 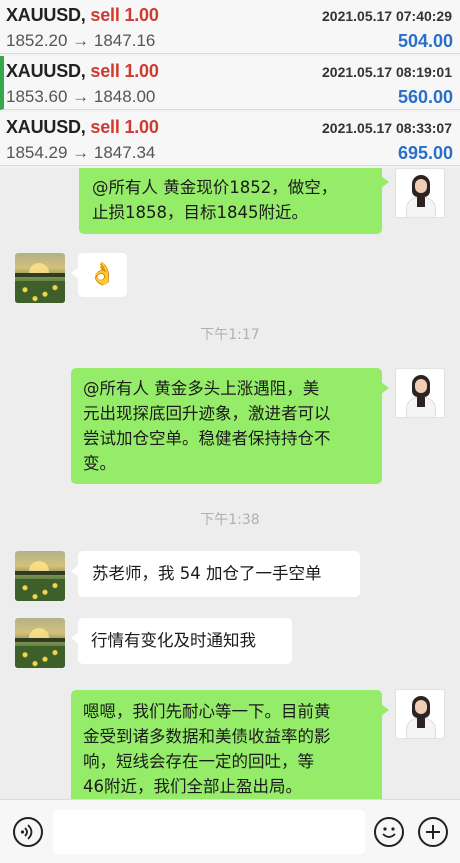 I want to click on message-line: 止损1858，目标1845附近。, so click(x=200, y=212).